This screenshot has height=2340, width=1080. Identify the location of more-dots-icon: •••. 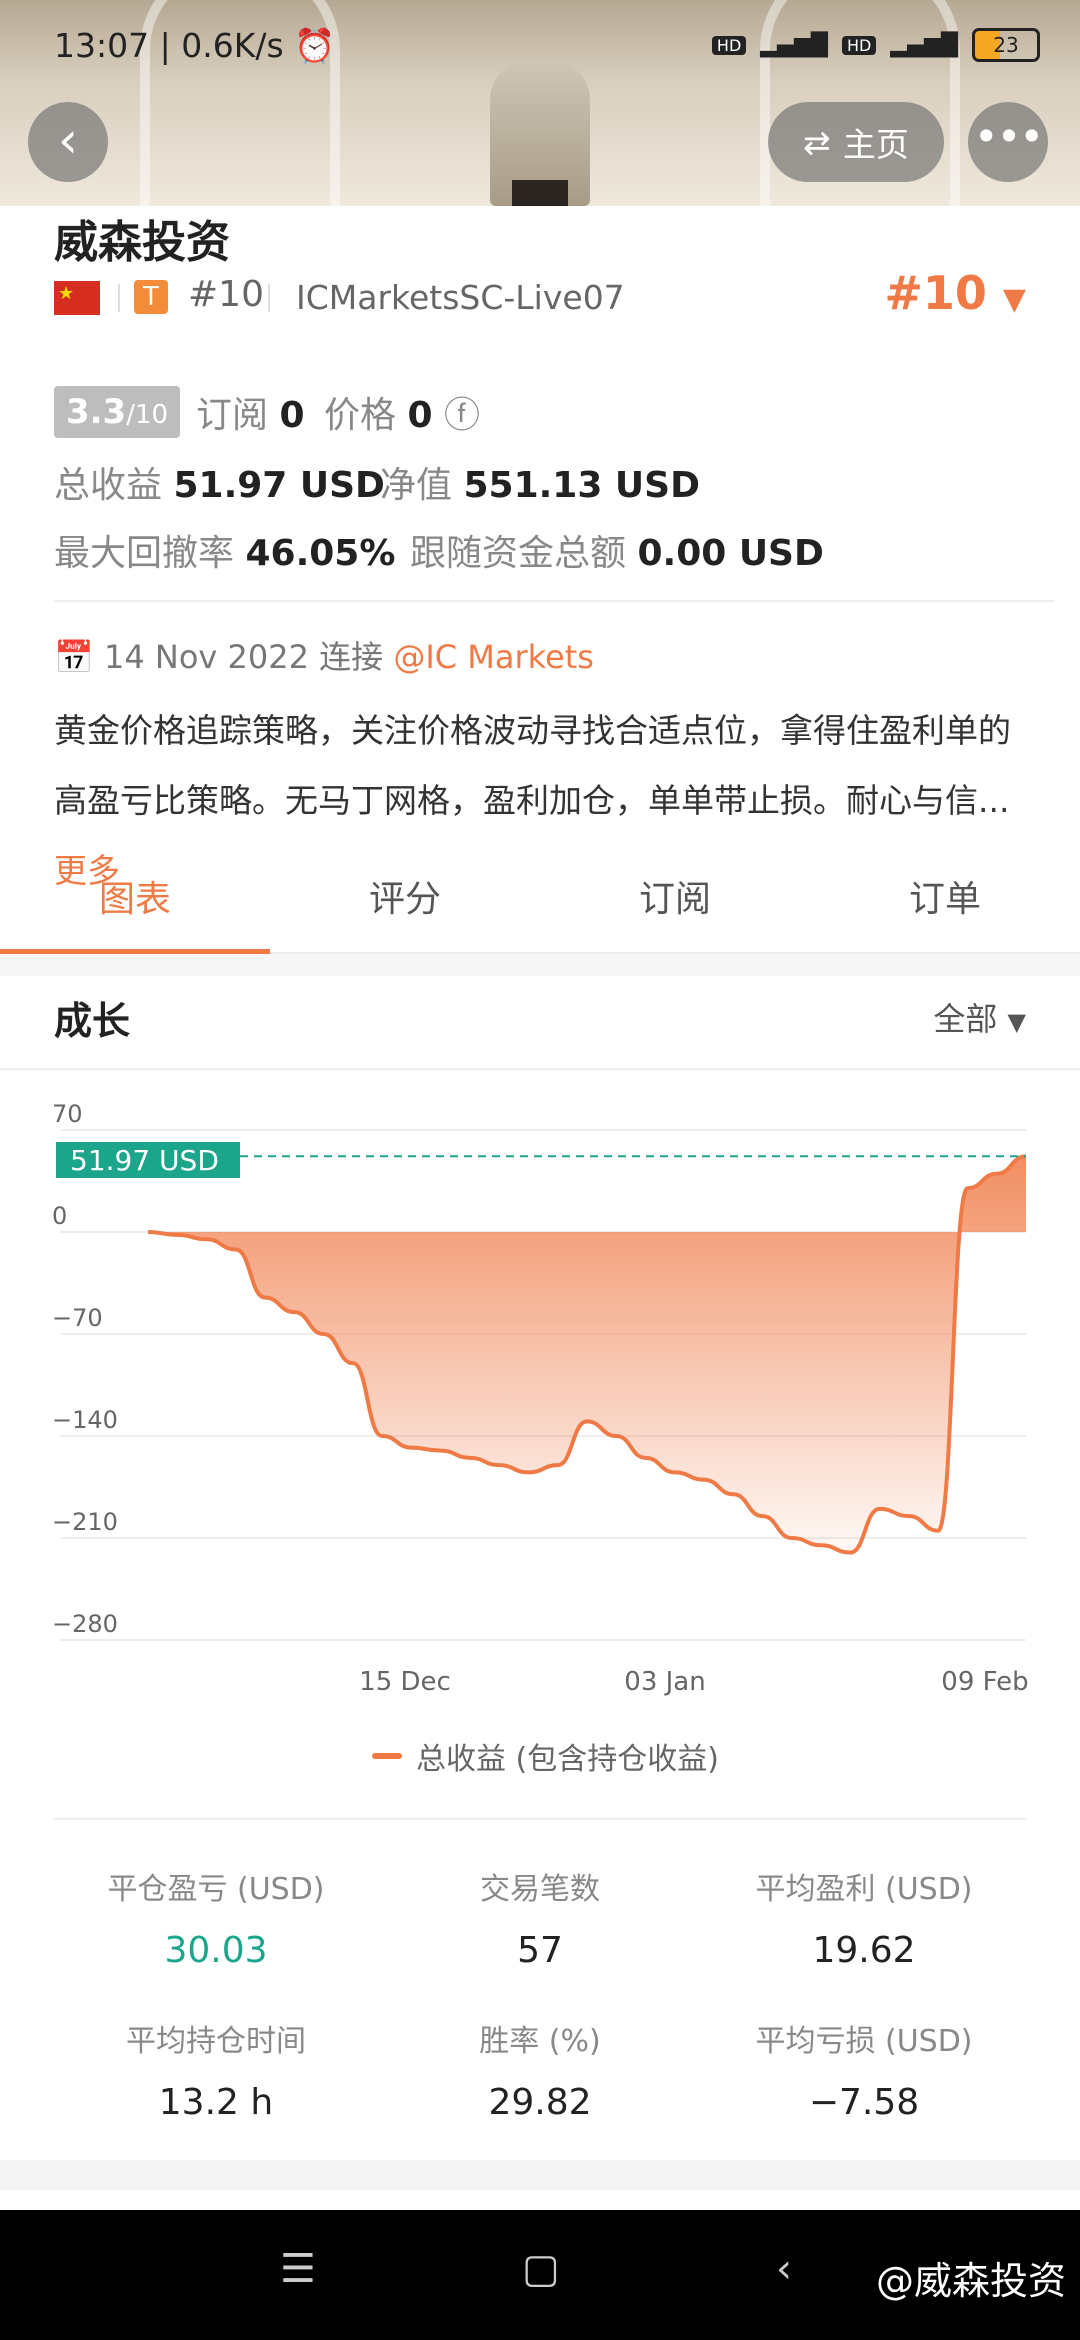
(1008, 136).